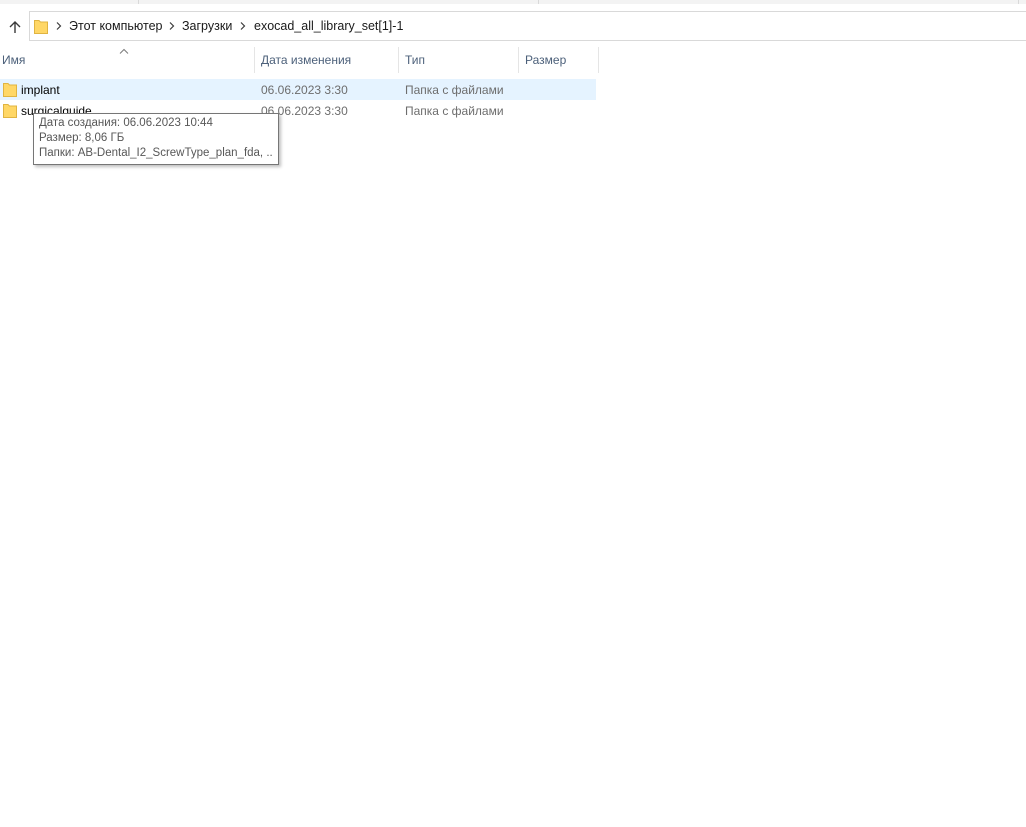 This screenshot has width=1026, height=827. I want to click on up-button, so click(15, 27).